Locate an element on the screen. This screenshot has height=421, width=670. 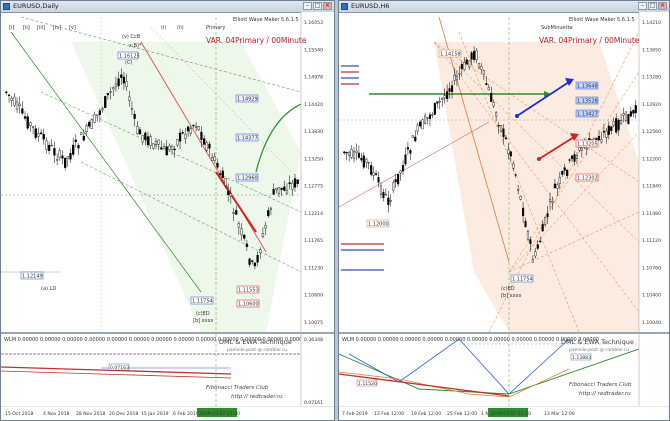
price-box-text: 1.13528 is located at coordinates (587, 102).